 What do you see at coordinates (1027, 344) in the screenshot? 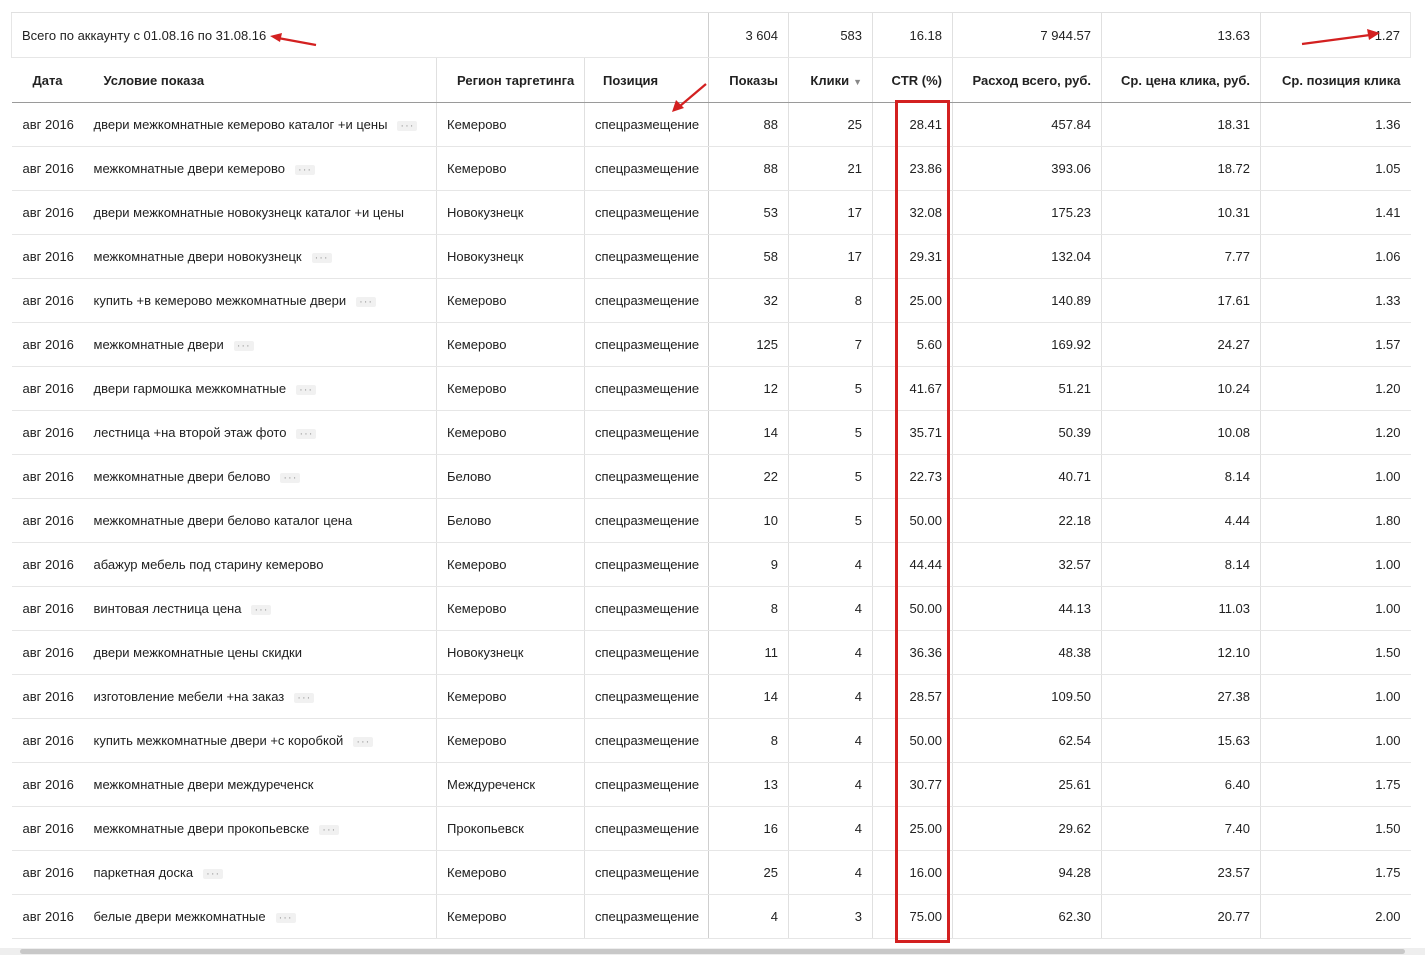
I see `cell-spend: 169.92` at bounding box center [1027, 344].